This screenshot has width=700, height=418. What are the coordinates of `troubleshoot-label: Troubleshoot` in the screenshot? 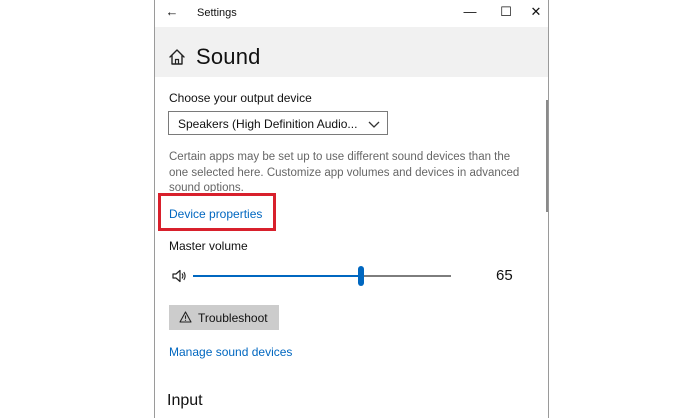 It's located at (233, 318).